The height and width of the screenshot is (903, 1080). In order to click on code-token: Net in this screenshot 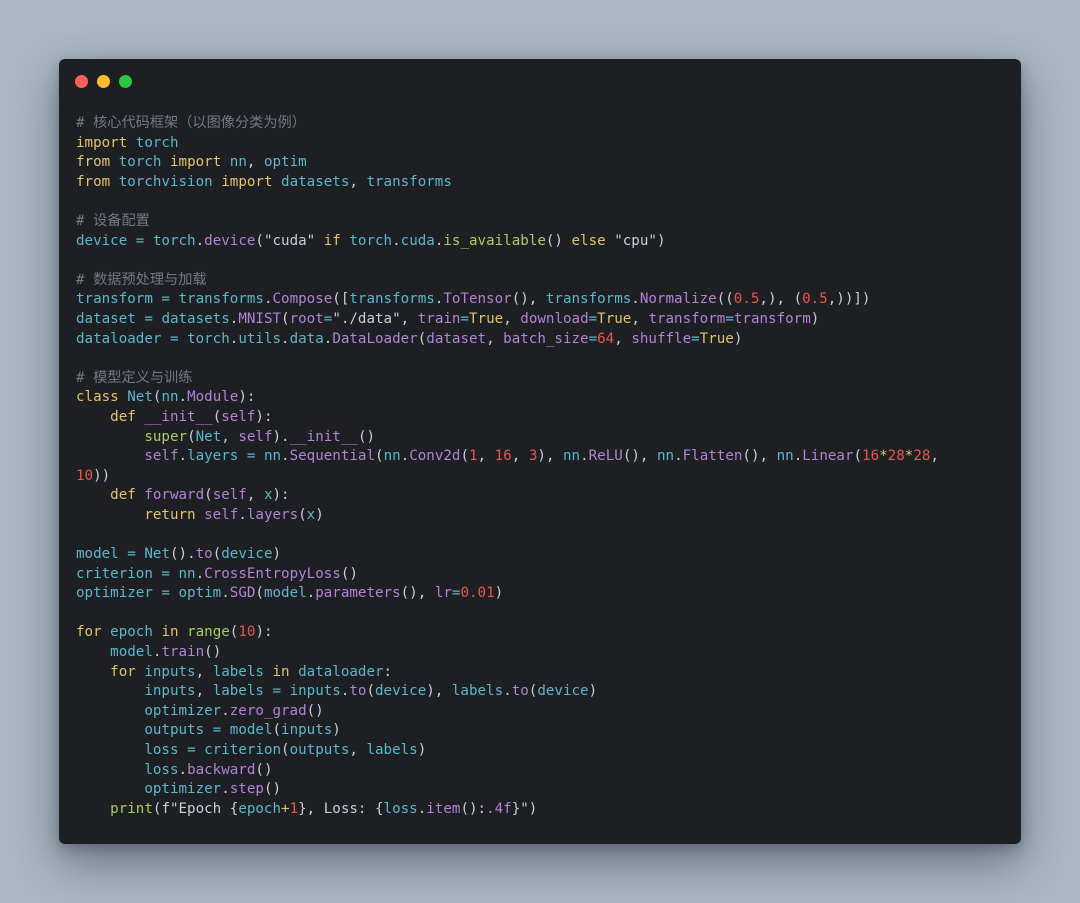, I will do `click(140, 397)`.